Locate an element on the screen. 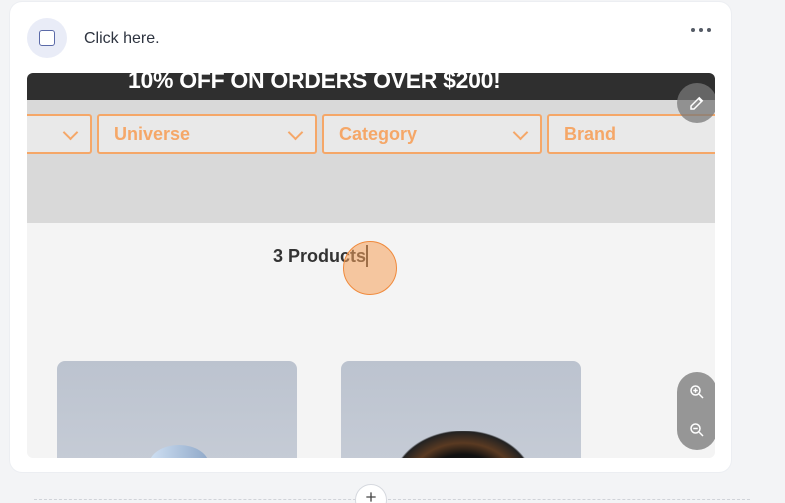  filter-select-partial is located at coordinates (59, 134).